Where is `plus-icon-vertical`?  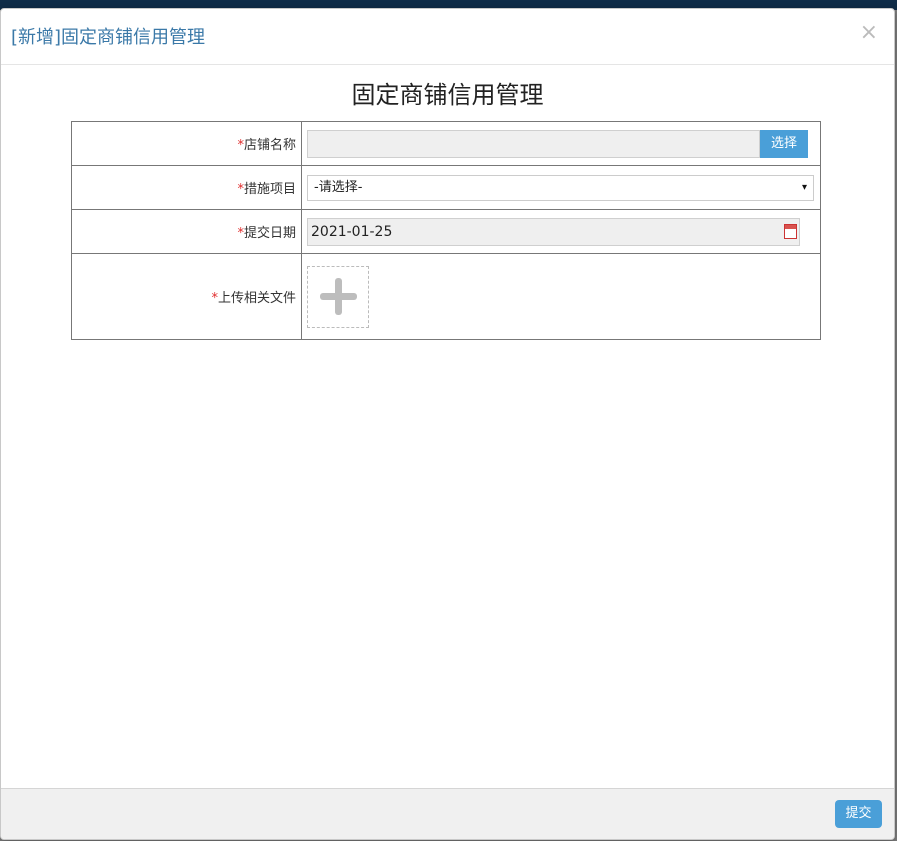 plus-icon-vertical is located at coordinates (338, 296).